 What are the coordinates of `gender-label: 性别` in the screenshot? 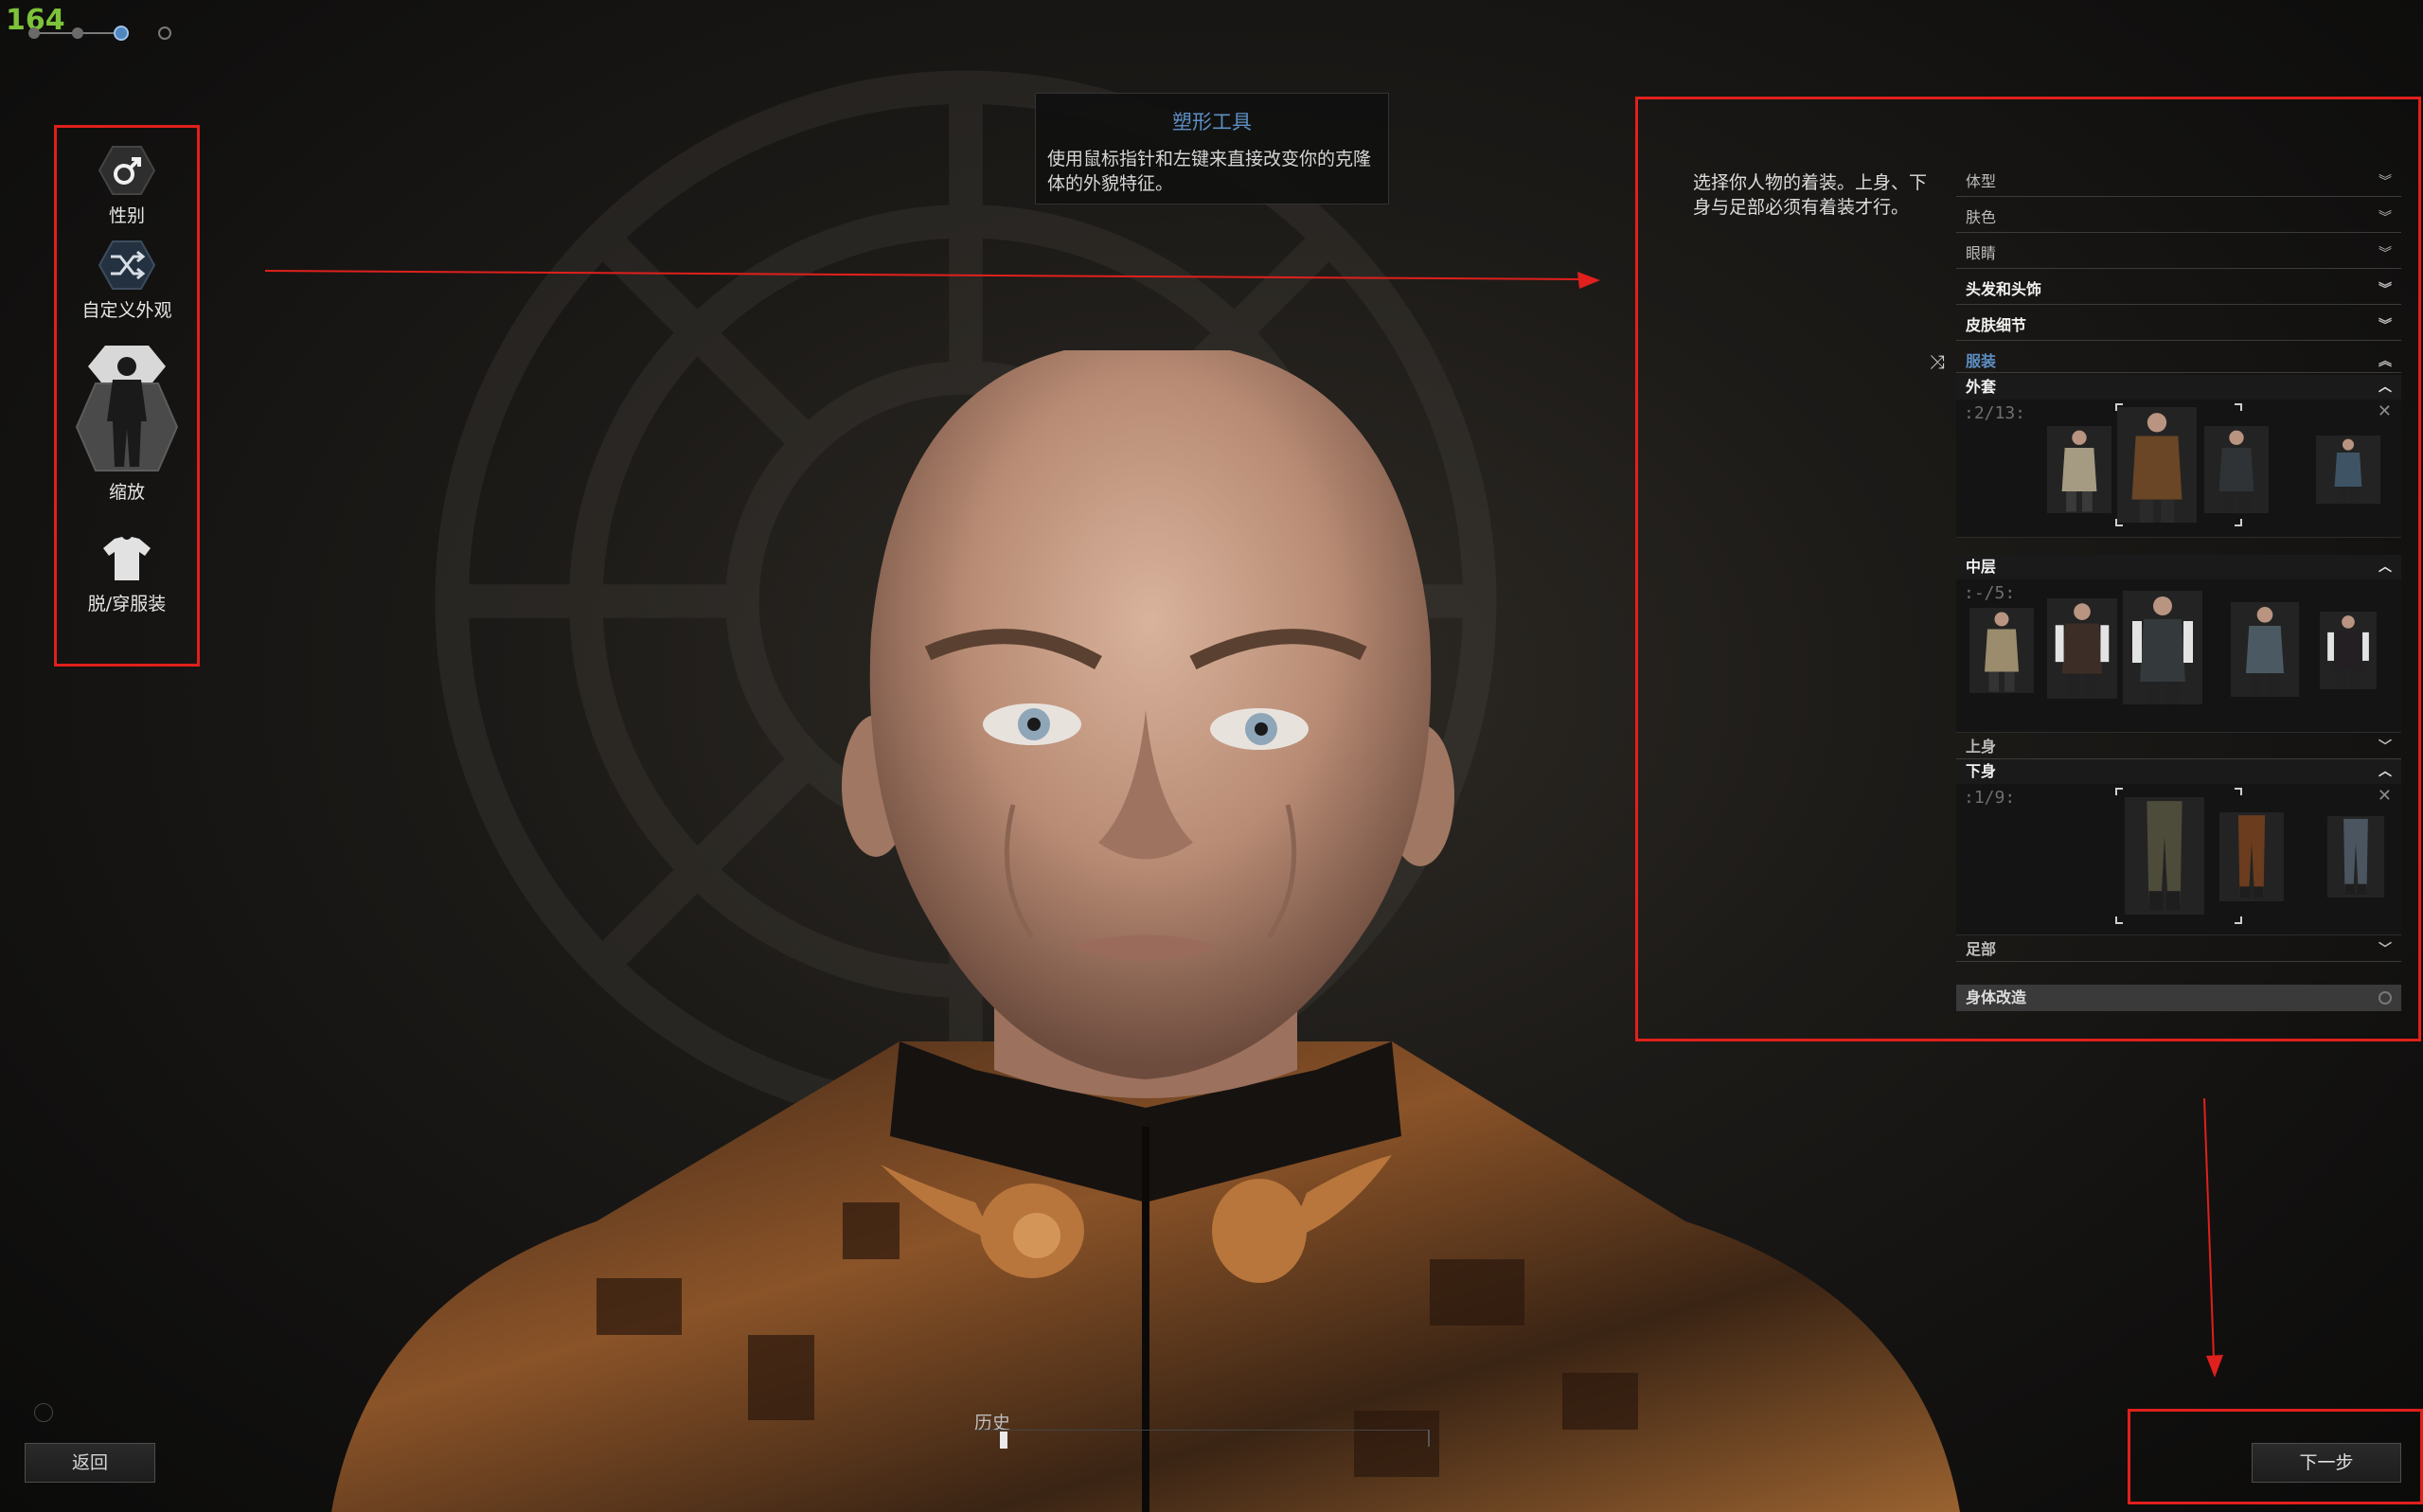 It's located at (126, 215).